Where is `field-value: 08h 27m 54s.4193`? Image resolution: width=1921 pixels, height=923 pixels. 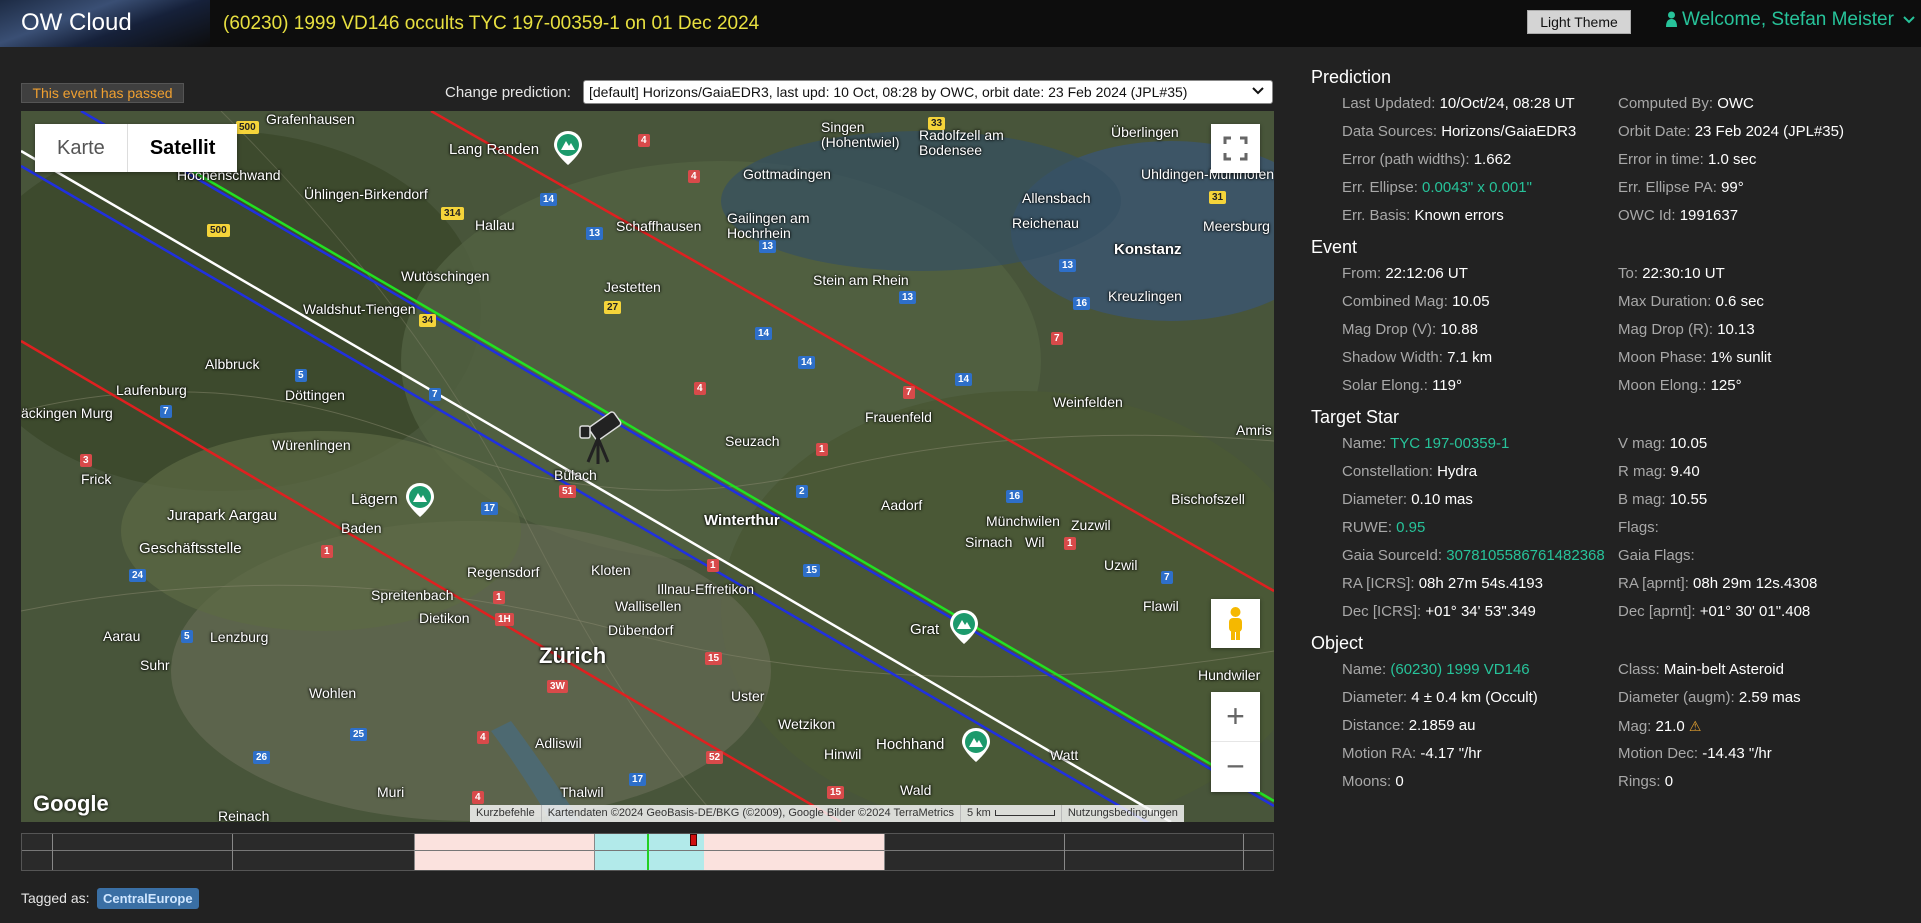
field-value: 08h 27m 54s.4193 is located at coordinates (1480, 583).